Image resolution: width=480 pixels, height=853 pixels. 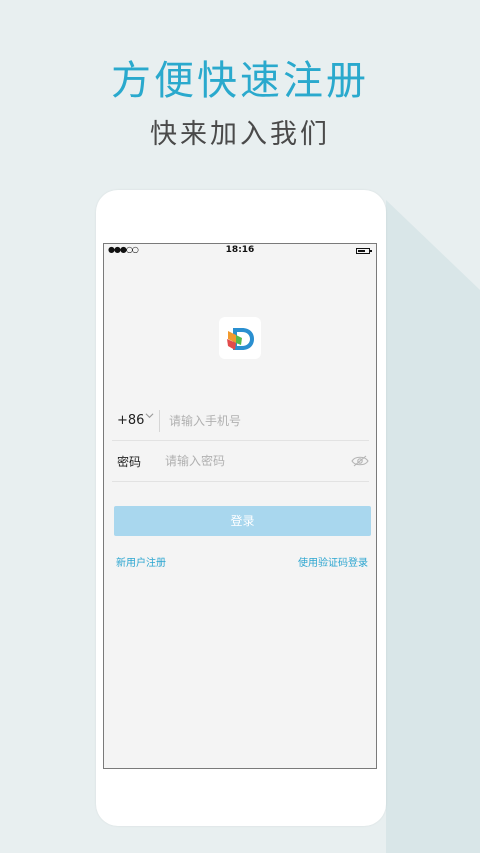 I want to click on chevron-down-icon, so click(x=149, y=417).